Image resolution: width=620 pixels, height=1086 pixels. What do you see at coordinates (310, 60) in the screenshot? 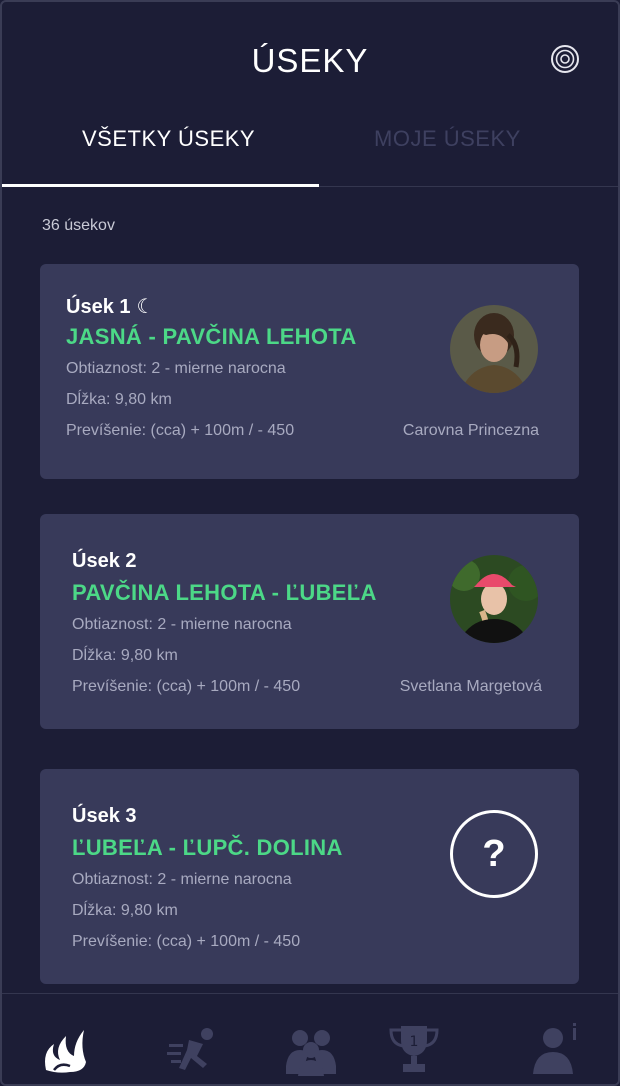
I see `page-title: ÚSEKY` at bounding box center [310, 60].